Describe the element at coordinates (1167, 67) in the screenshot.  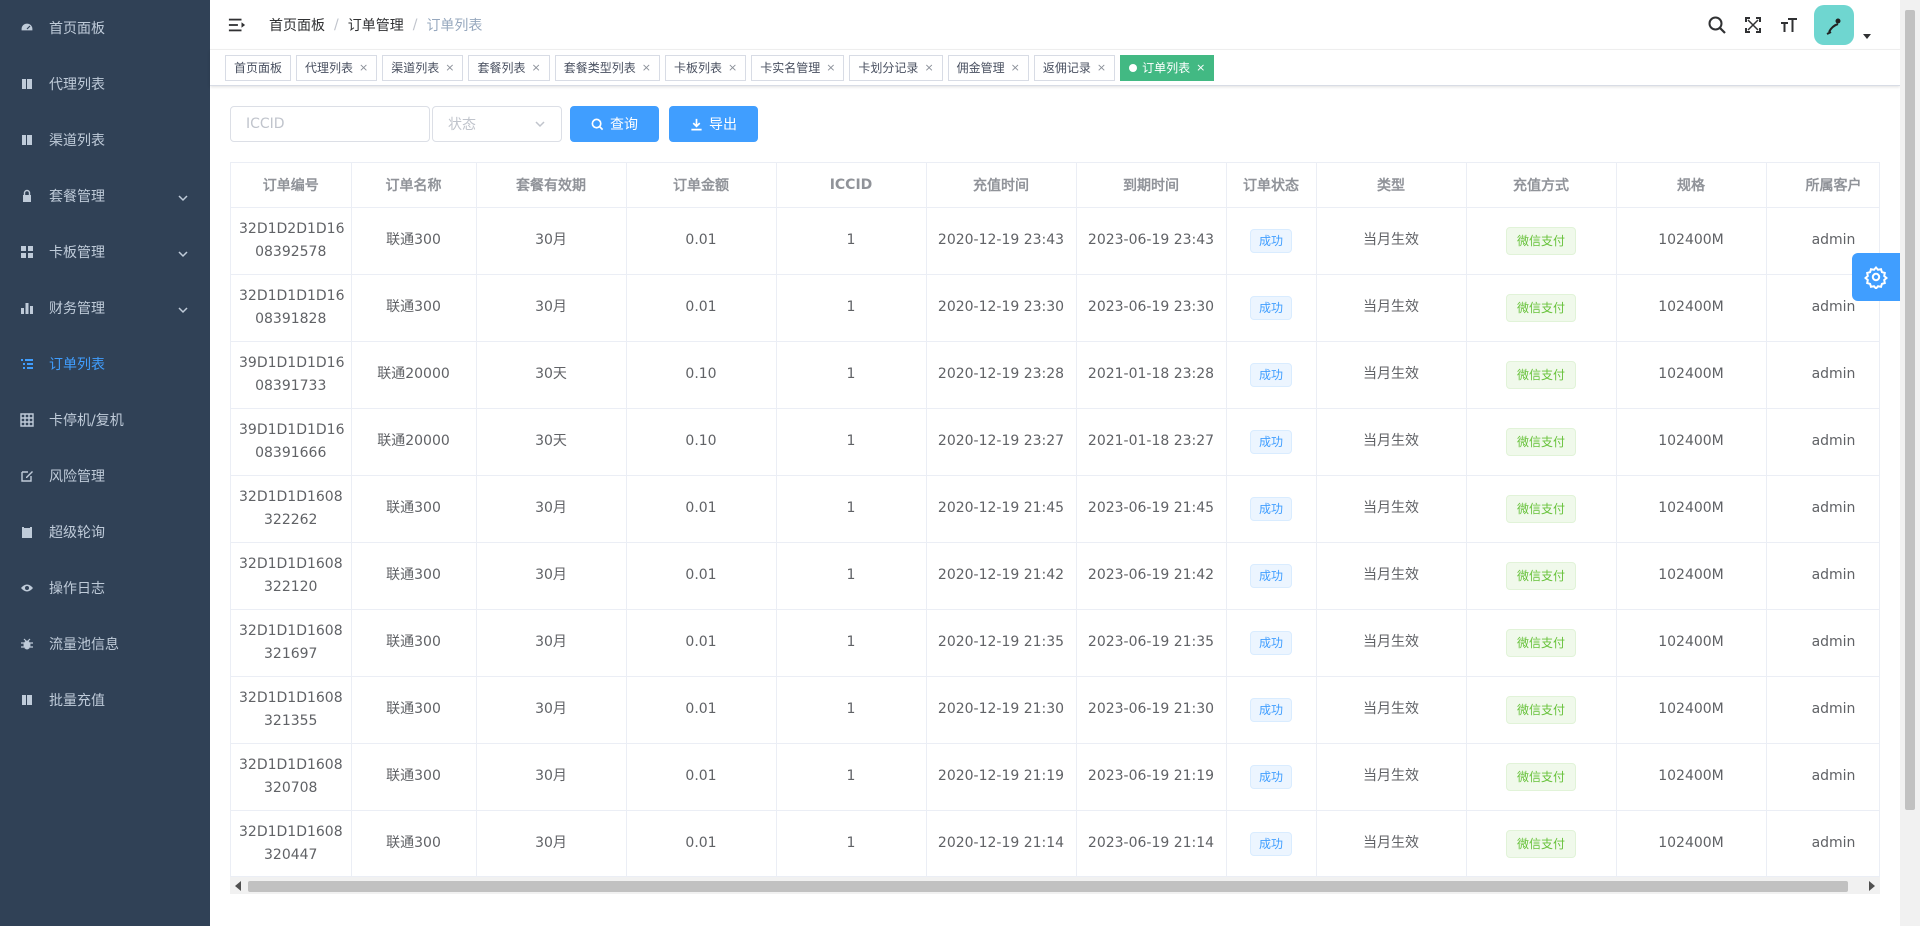
I see `tag-10: 订单列表 ×` at that location.